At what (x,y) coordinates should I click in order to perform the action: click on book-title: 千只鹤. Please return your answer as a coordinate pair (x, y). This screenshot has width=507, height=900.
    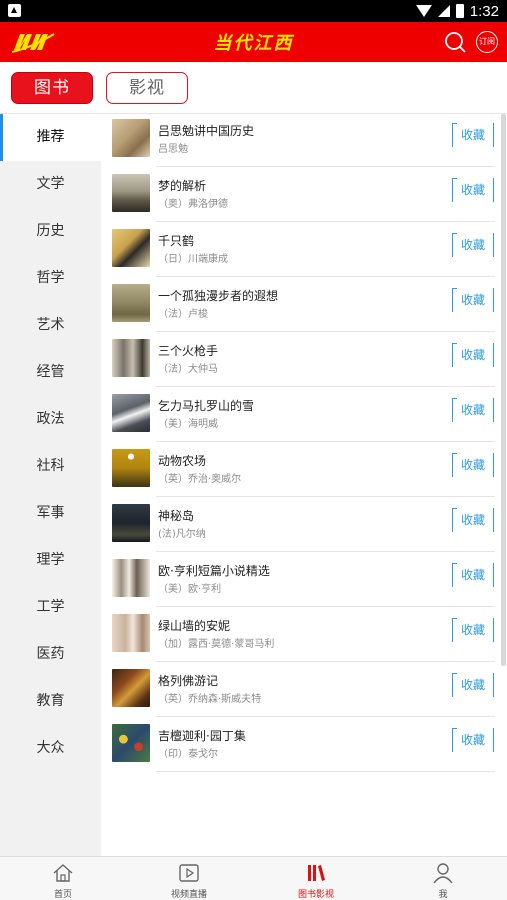
    Looking at the image, I should click on (176, 241).